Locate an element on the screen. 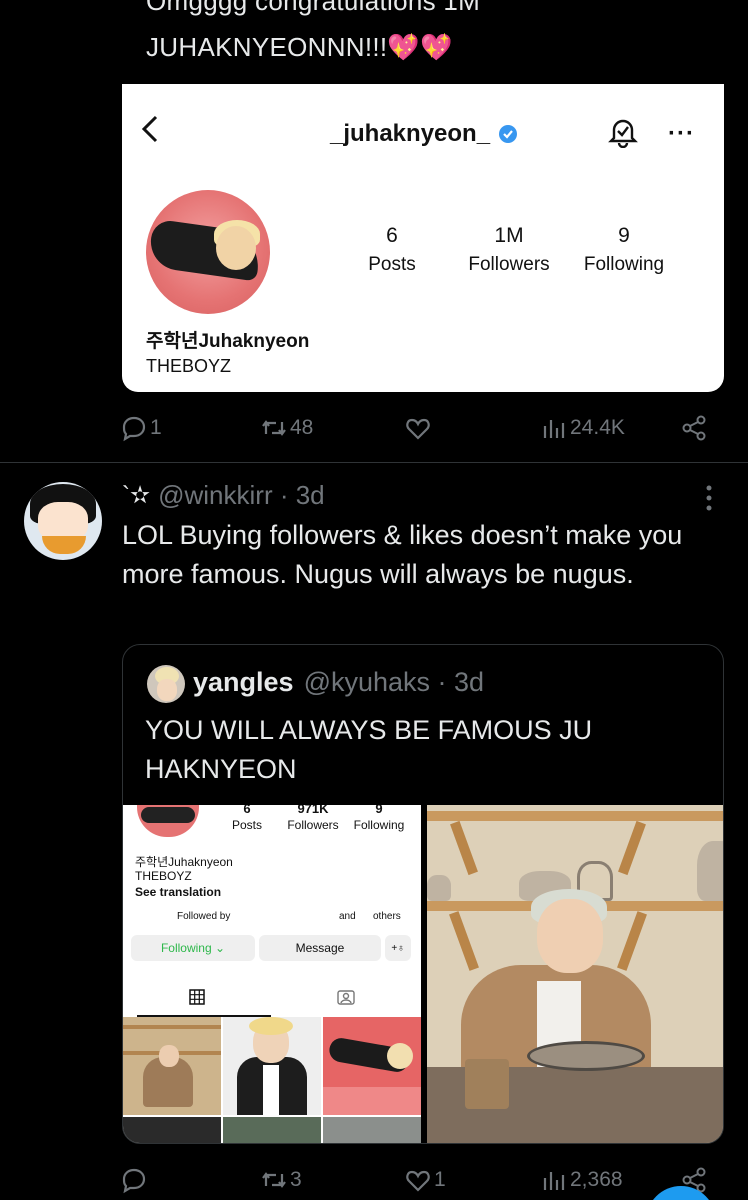 This screenshot has height=1200, width=748. ig-followers-label: Followers is located at coordinates (509, 264).